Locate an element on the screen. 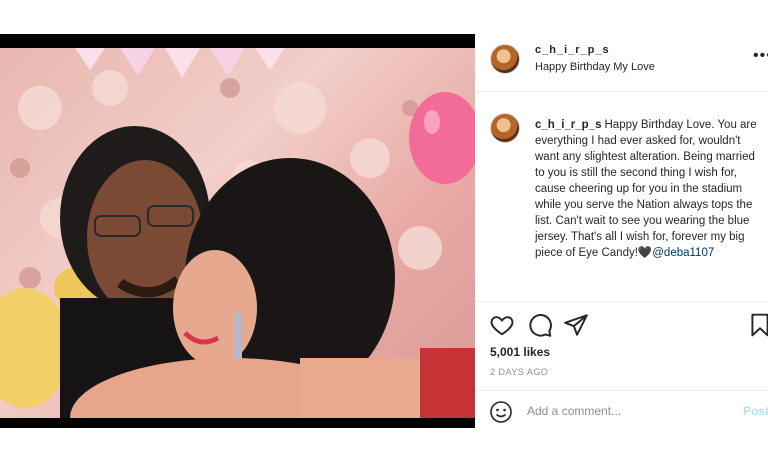 The width and height of the screenshot is (768, 464). caption-username: c_h_i_r_p_s is located at coordinates (568, 125).